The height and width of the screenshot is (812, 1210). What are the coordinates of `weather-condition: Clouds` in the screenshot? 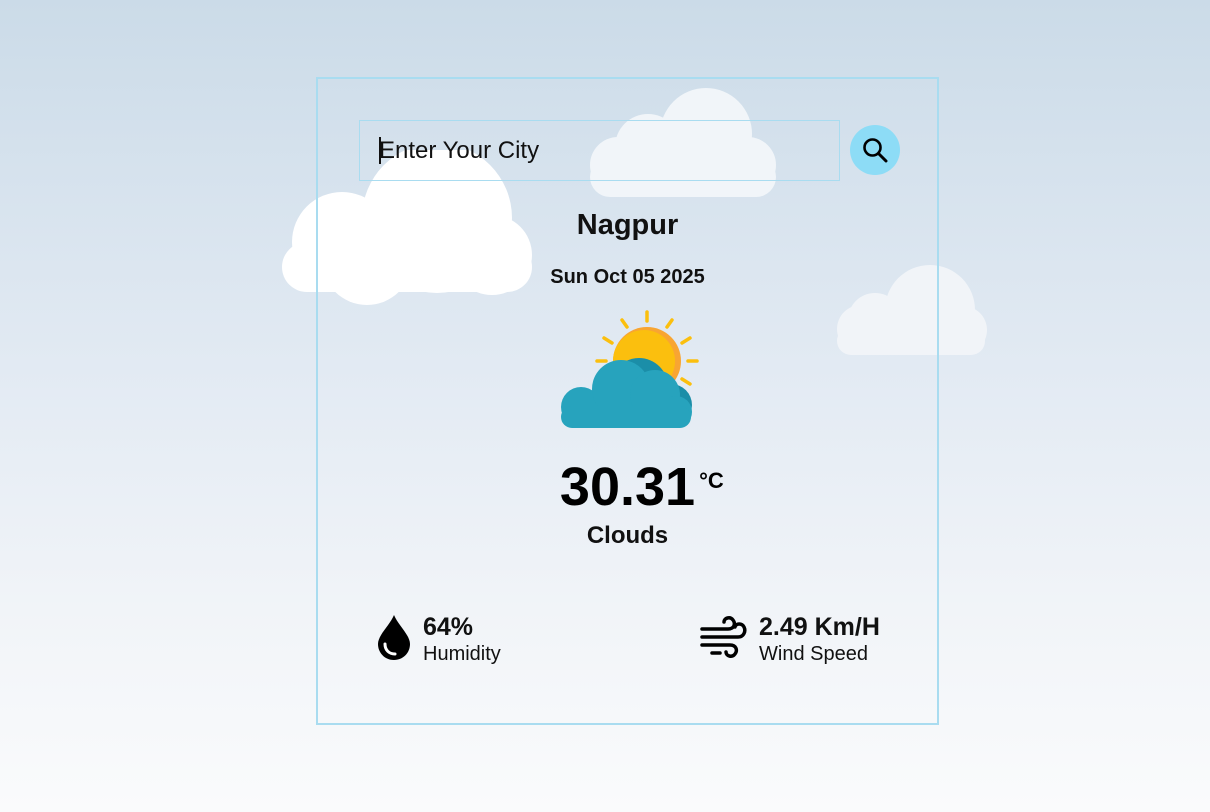 It's located at (627, 535).